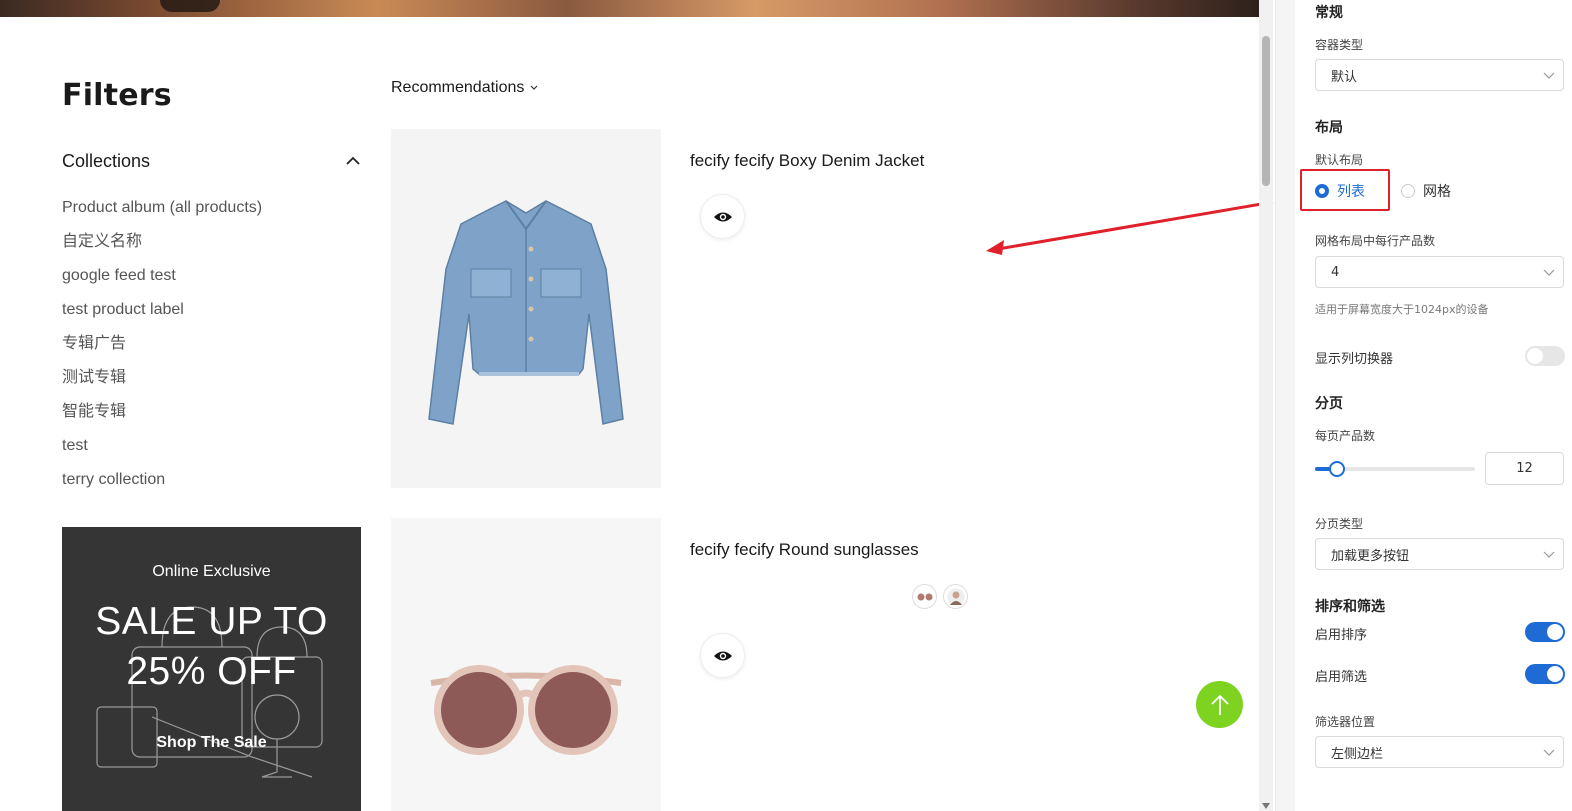 The height and width of the screenshot is (811, 1572). I want to click on enable-filter-toggle, so click(1545, 674).